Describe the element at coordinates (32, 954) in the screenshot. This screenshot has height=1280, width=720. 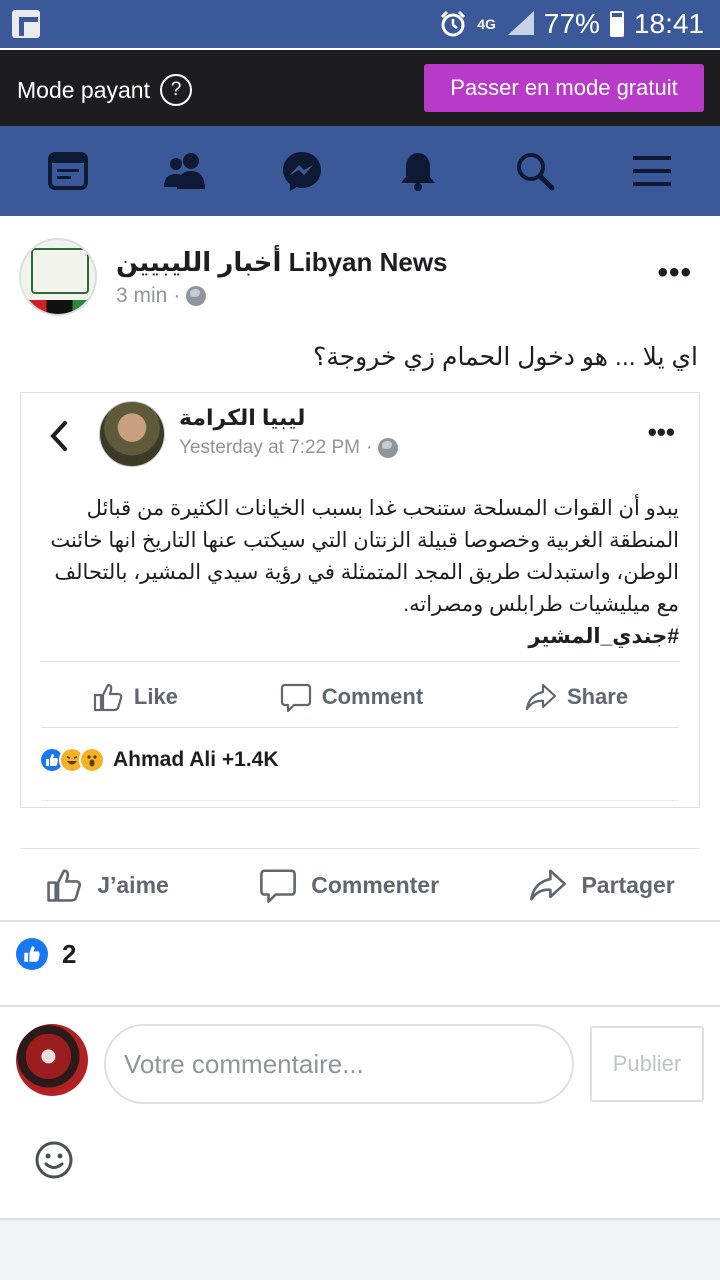
I see `like-reaction-icon` at that location.